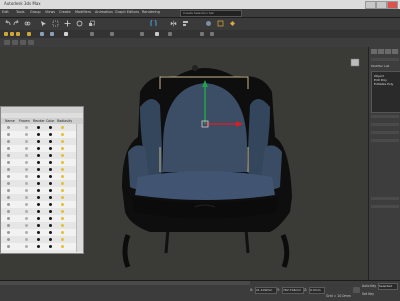  Describe the element at coordinates (83, 12) in the screenshot. I see `menu-modifiers: Modifiers` at that location.